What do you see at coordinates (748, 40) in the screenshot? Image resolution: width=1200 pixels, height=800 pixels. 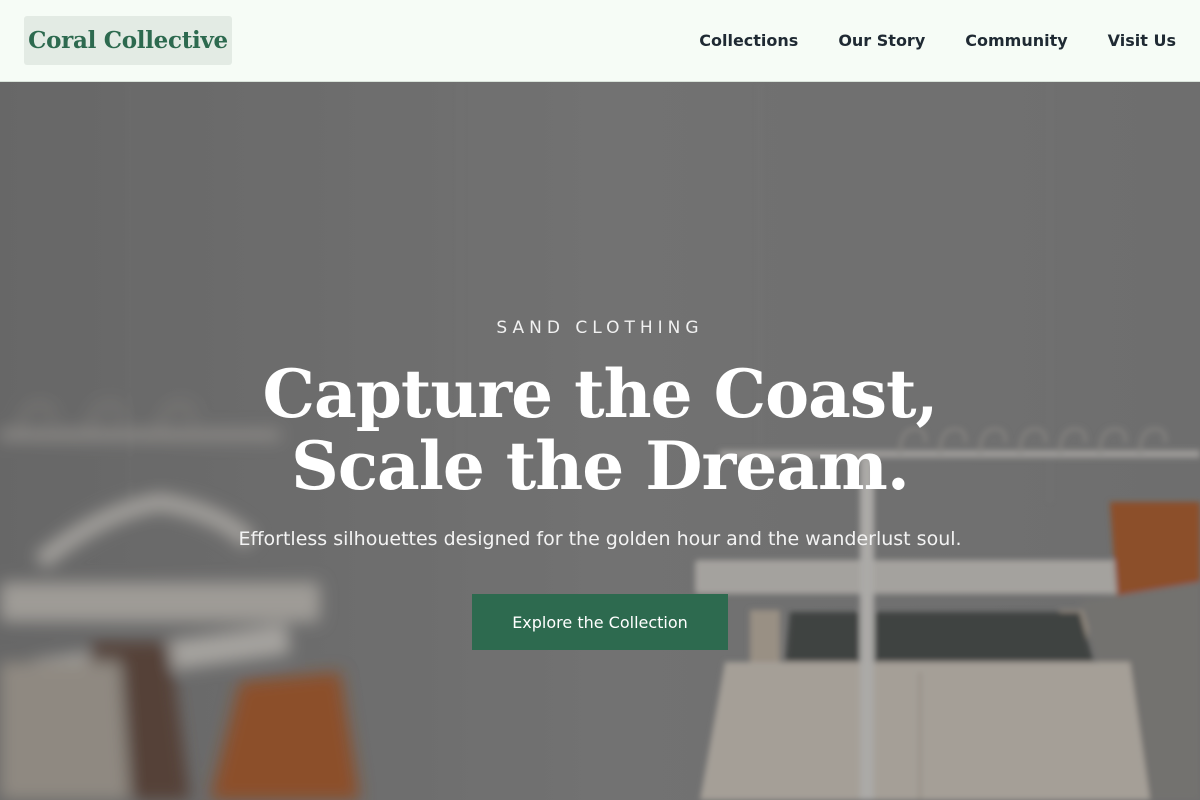 I see `nav-link-collections: Collections` at bounding box center [748, 40].